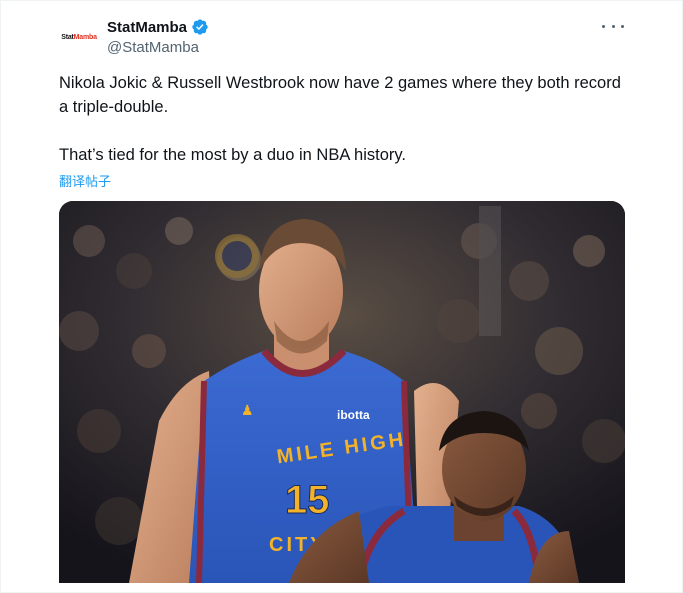  I want to click on jersey-number: 15, so click(307, 500).